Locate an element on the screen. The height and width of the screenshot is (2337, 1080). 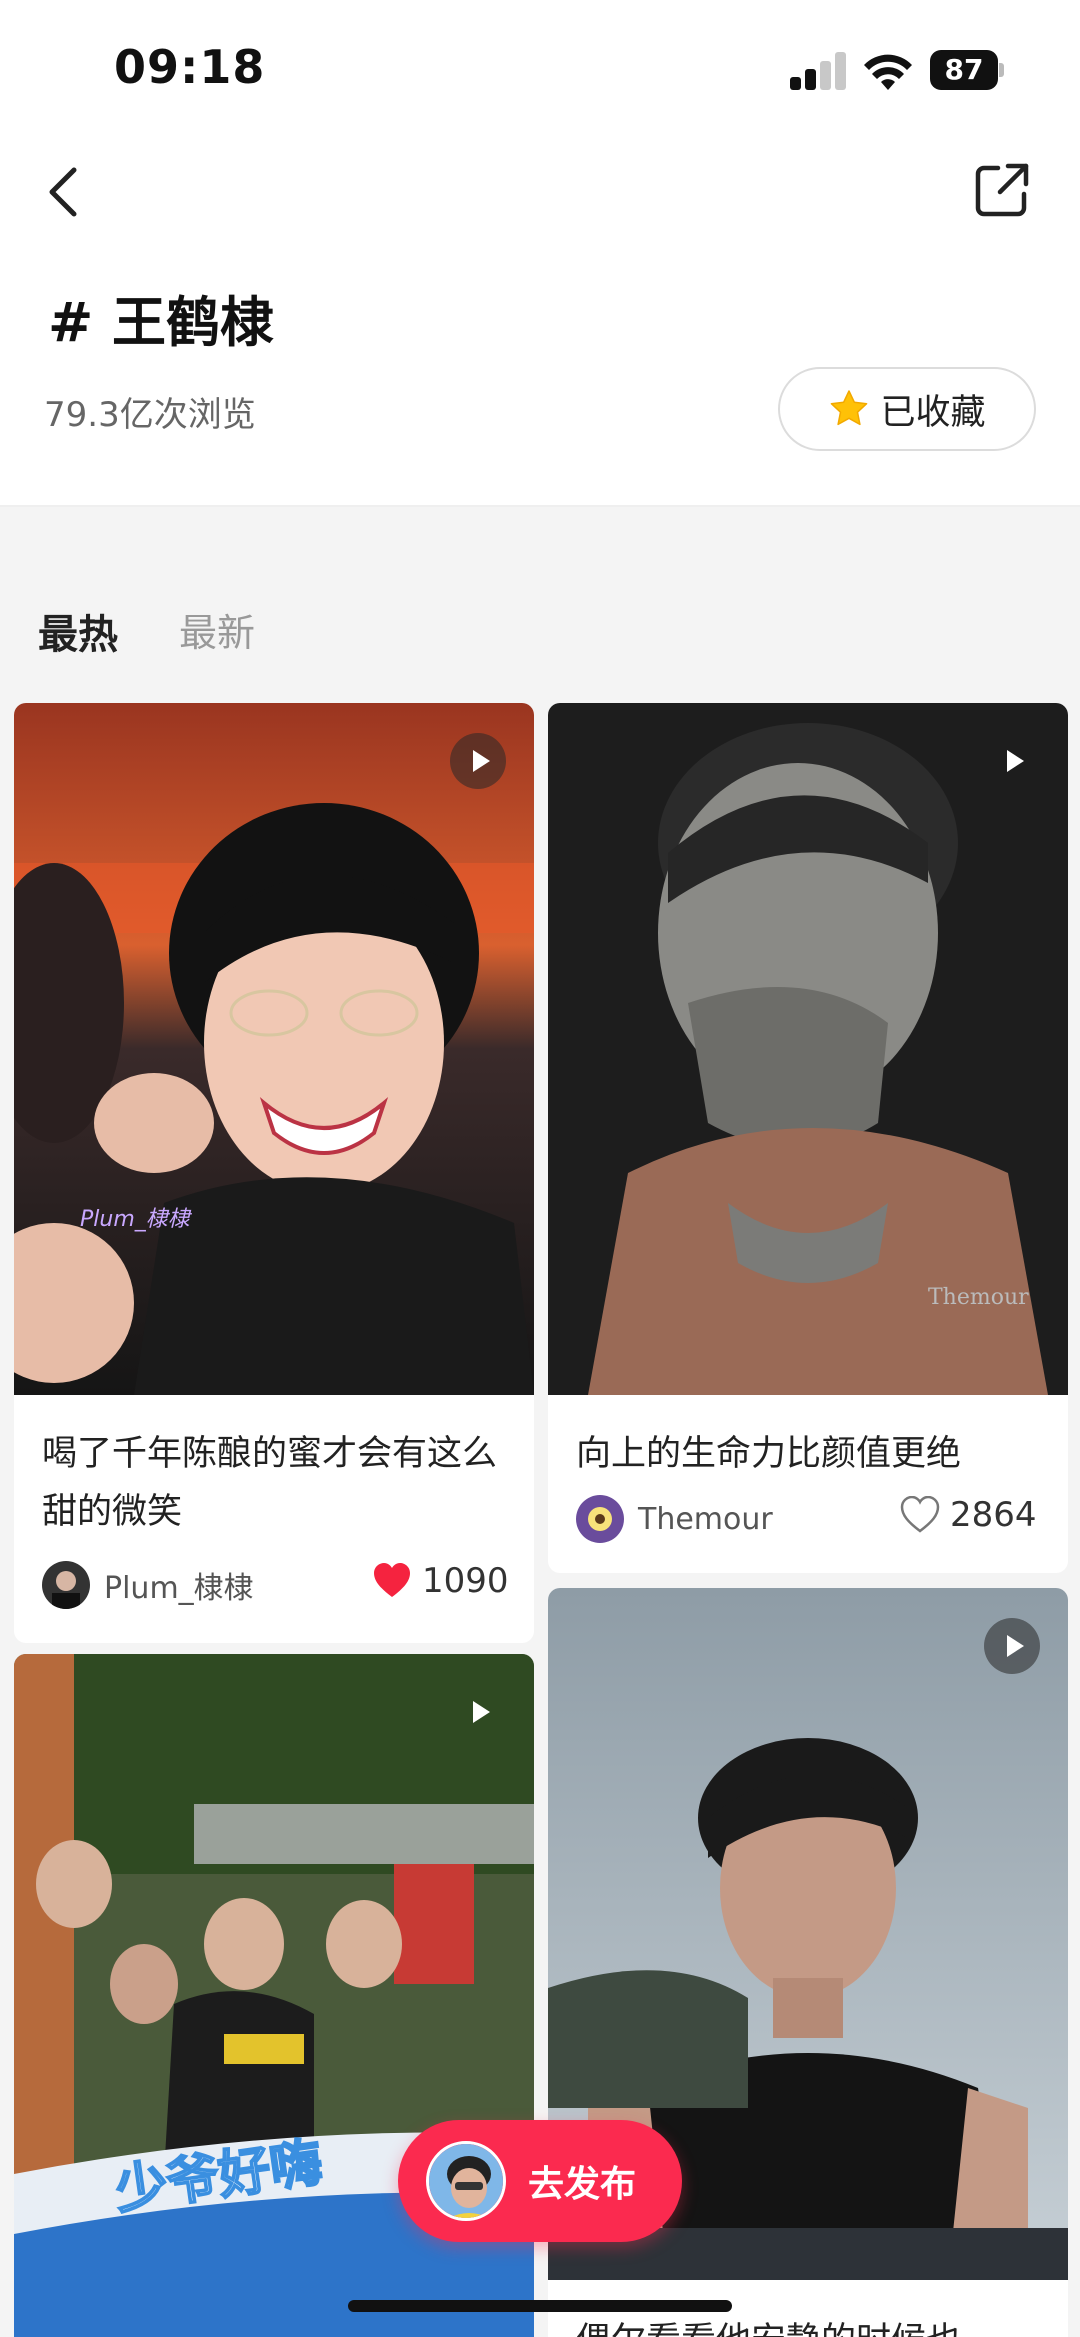
author: Themour is located at coordinates (674, 1519).